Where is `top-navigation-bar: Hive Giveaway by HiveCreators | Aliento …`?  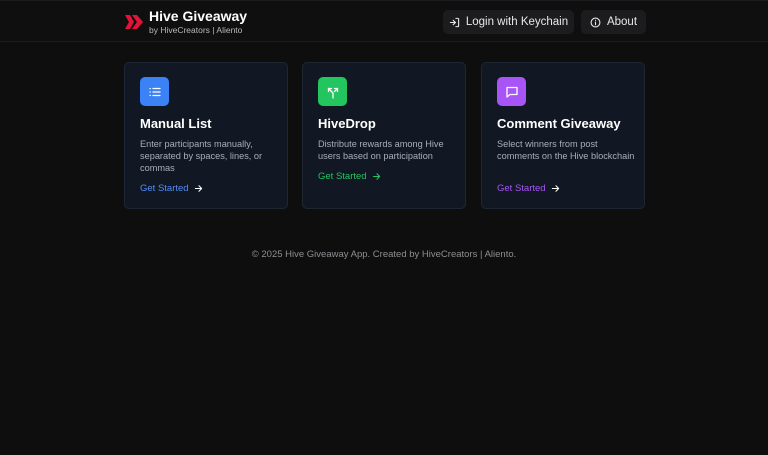
top-navigation-bar: Hive Giveaway by HiveCreators | Aliento … is located at coordinates (384, 21).